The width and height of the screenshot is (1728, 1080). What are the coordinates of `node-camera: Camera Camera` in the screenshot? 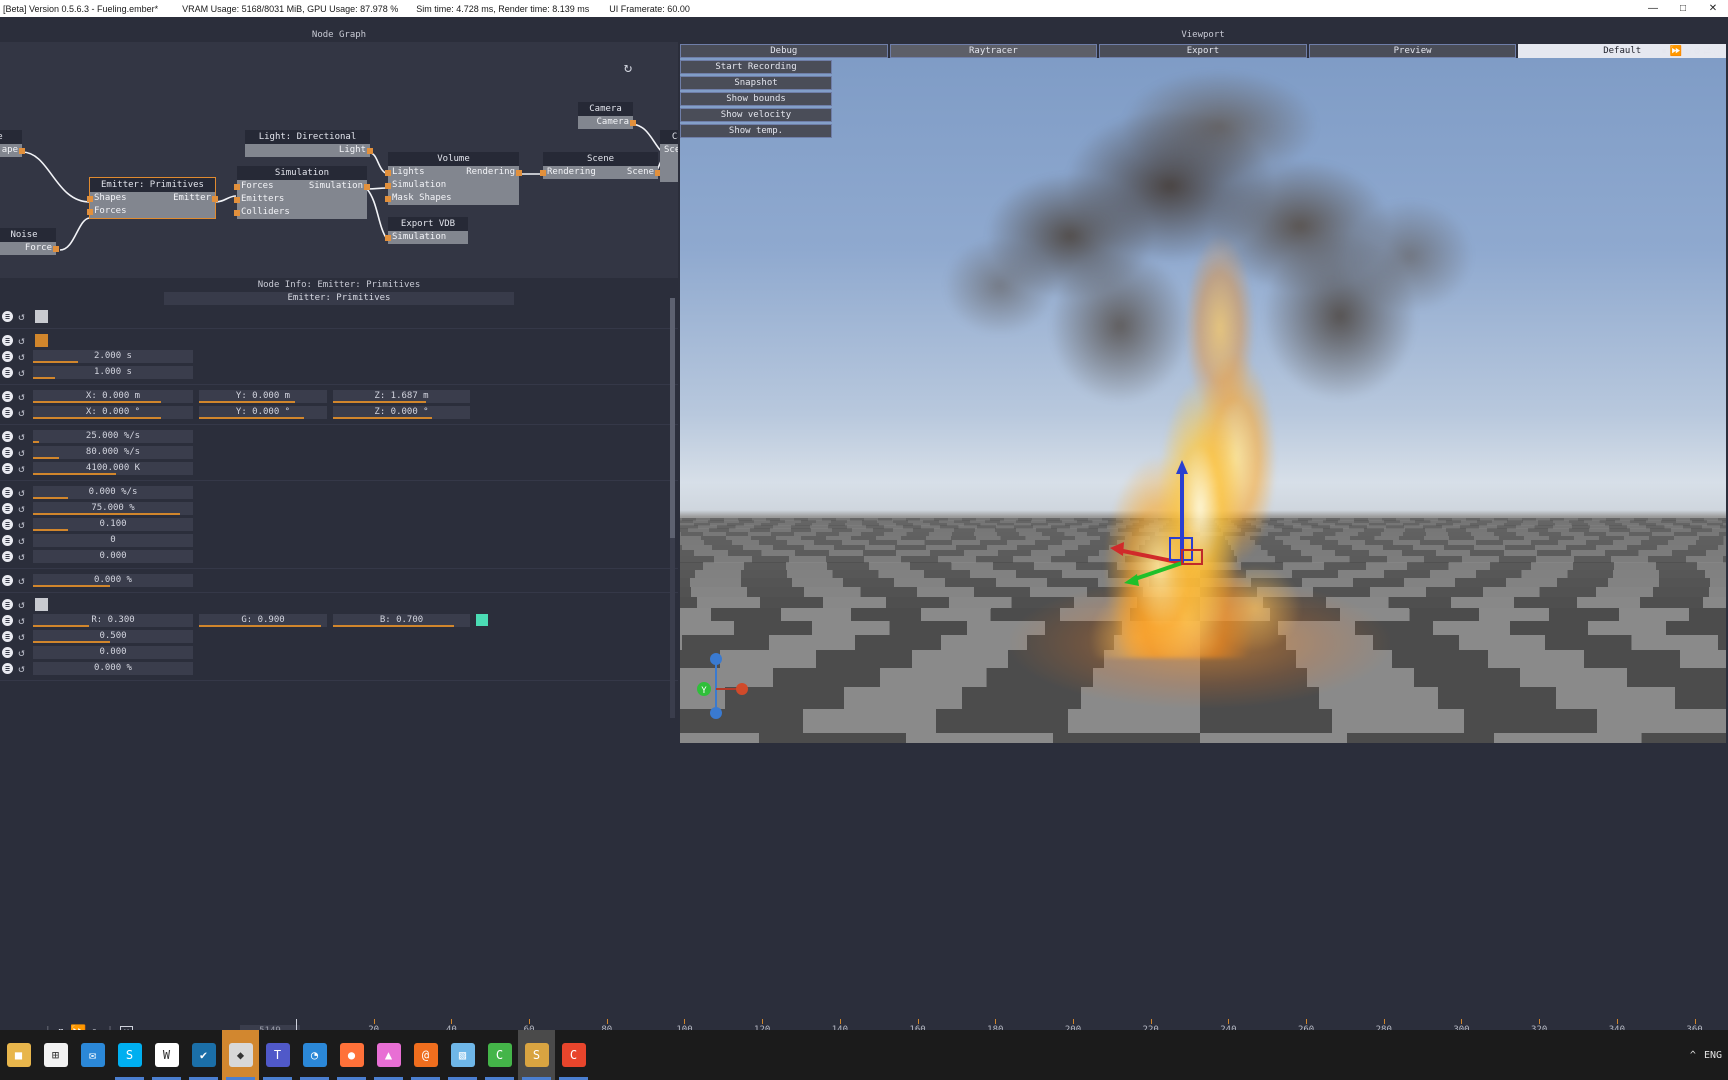 It's located at (607, 115).